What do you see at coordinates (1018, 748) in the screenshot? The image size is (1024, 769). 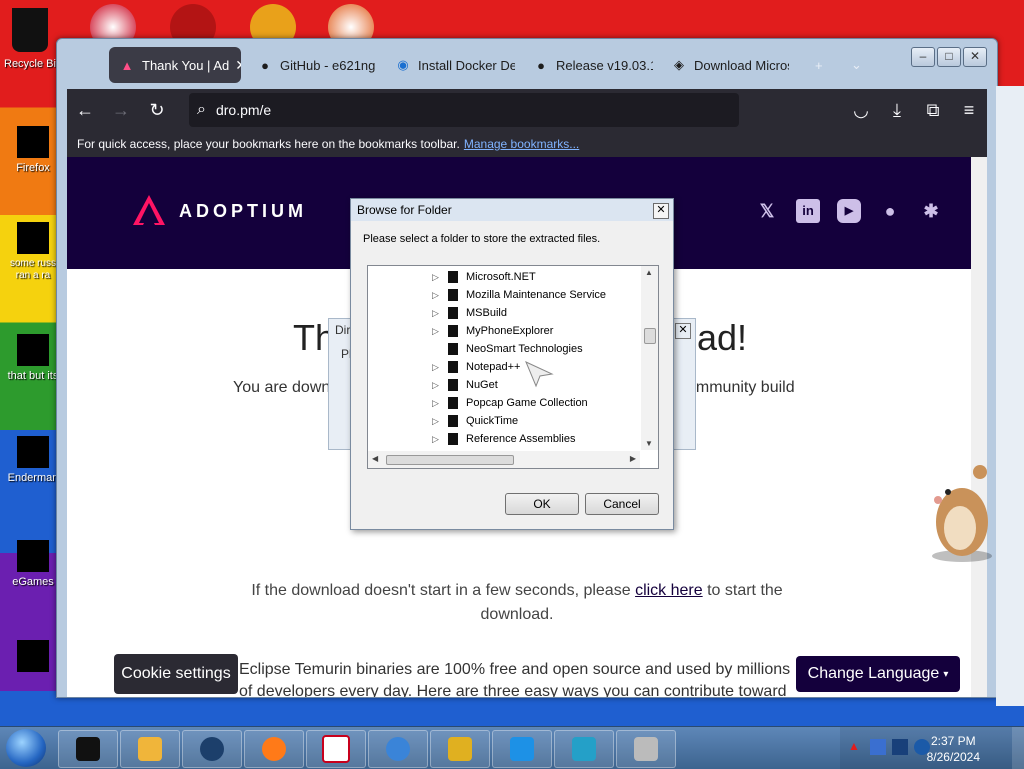 I see `show-desktop-button` at bounding box center [1018, 748].